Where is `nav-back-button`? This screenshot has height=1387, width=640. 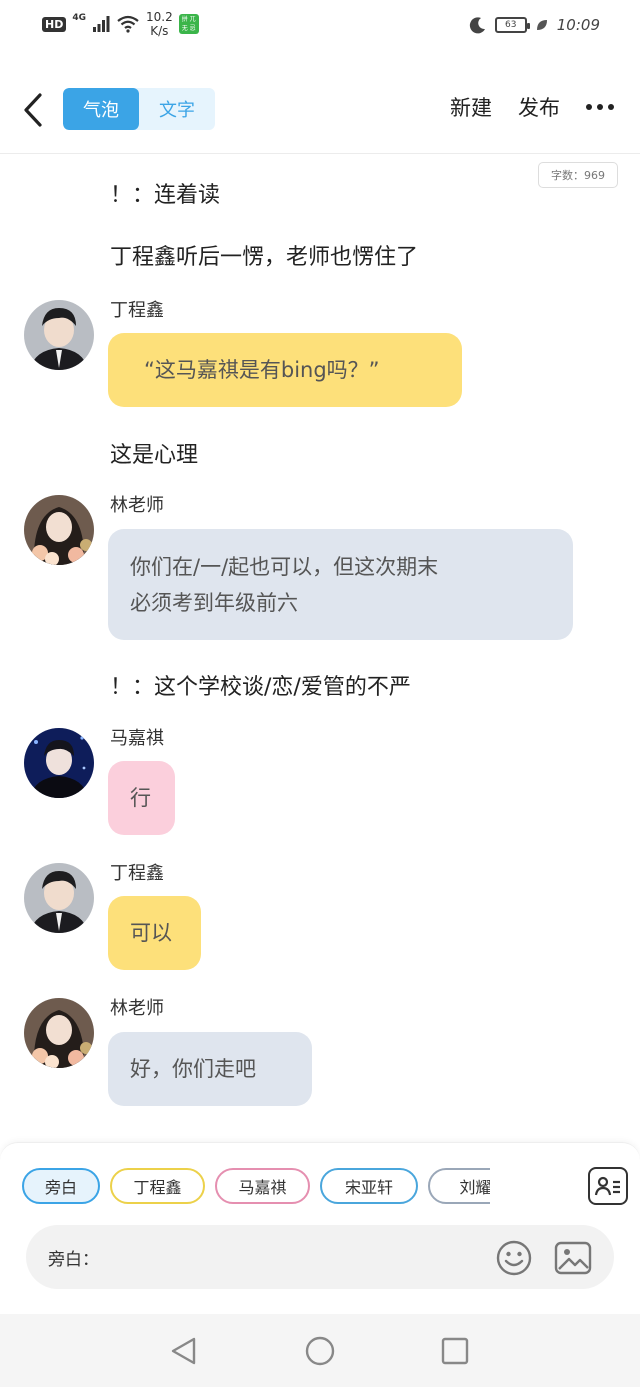
nav-back-button is located at coordinates (183, 1351).